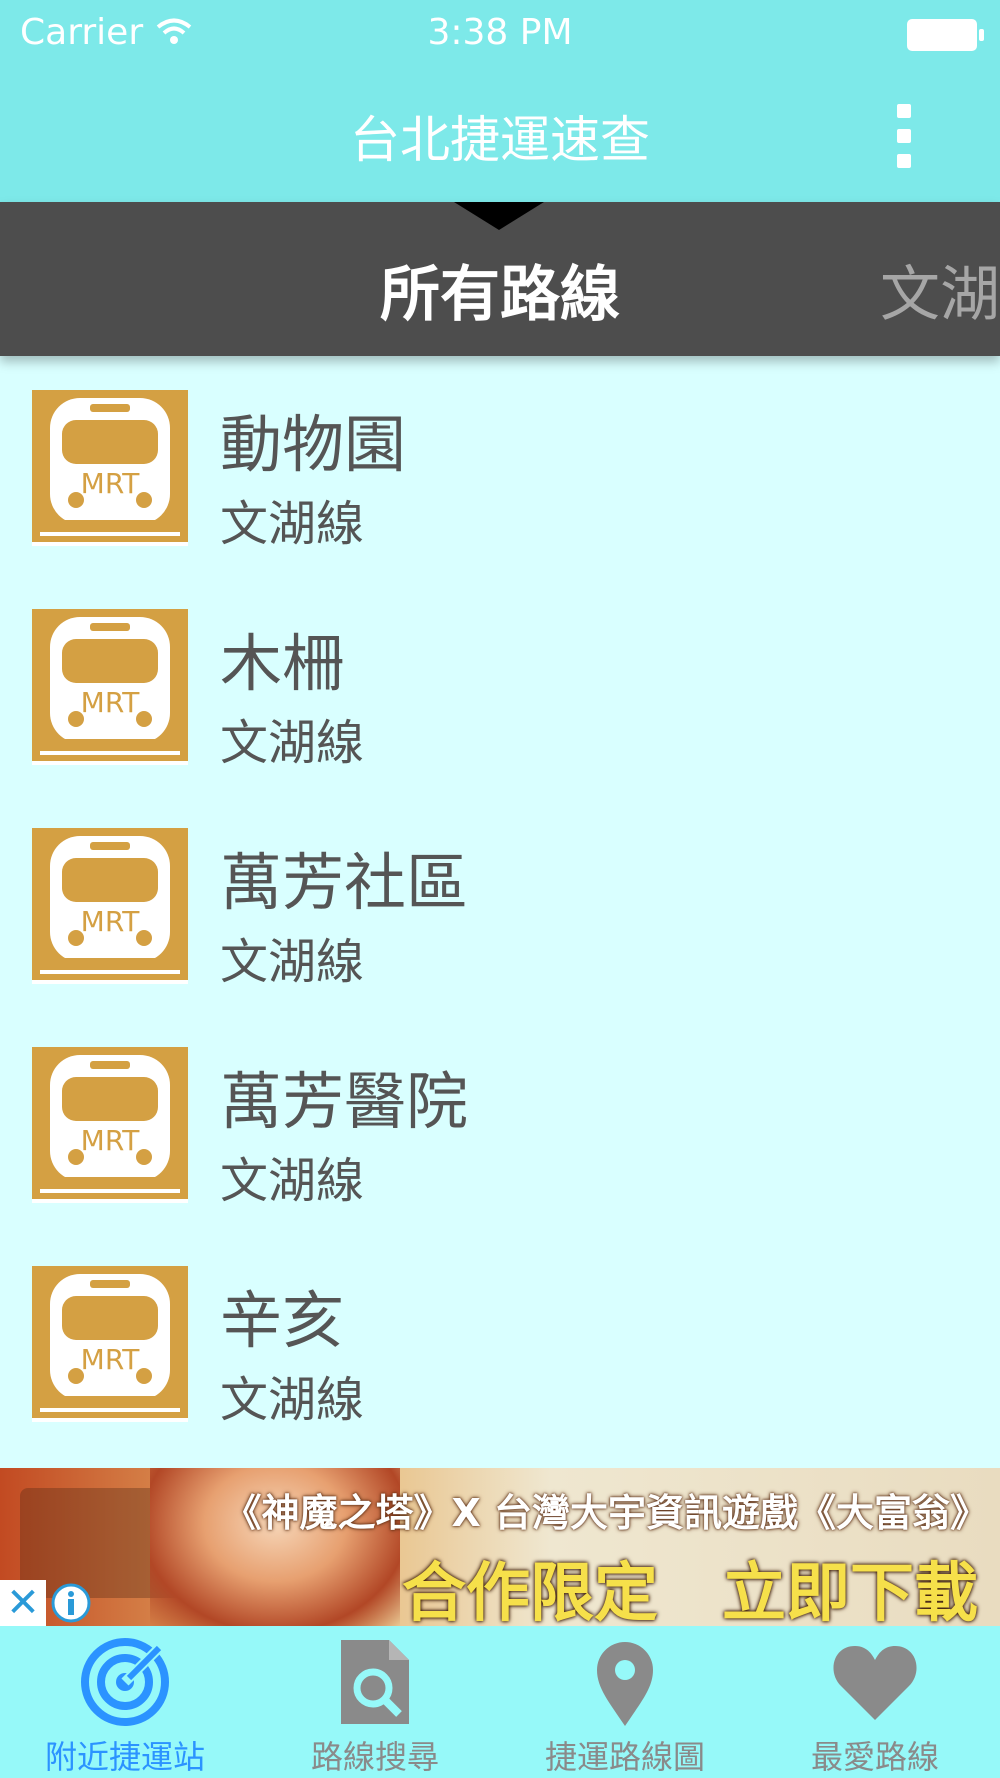 This screenshot has width=1000, height=1778. What do you see at coordinates (500, 140) in the screenshot?
I see `app-title: 台北捷運速查` at bounding box center [500, 140].